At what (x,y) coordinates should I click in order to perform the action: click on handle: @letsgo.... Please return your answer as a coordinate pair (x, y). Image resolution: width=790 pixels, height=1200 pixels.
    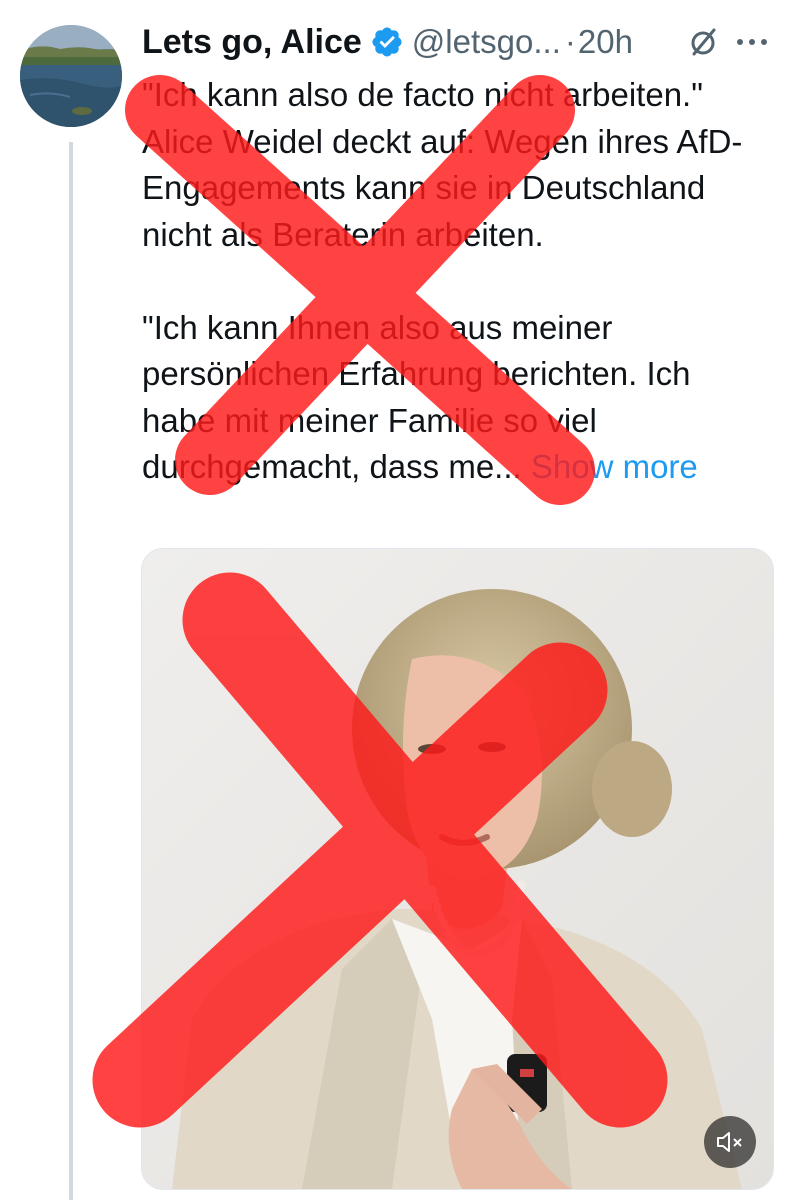
    Looking at the image, I should click on (486, 42).